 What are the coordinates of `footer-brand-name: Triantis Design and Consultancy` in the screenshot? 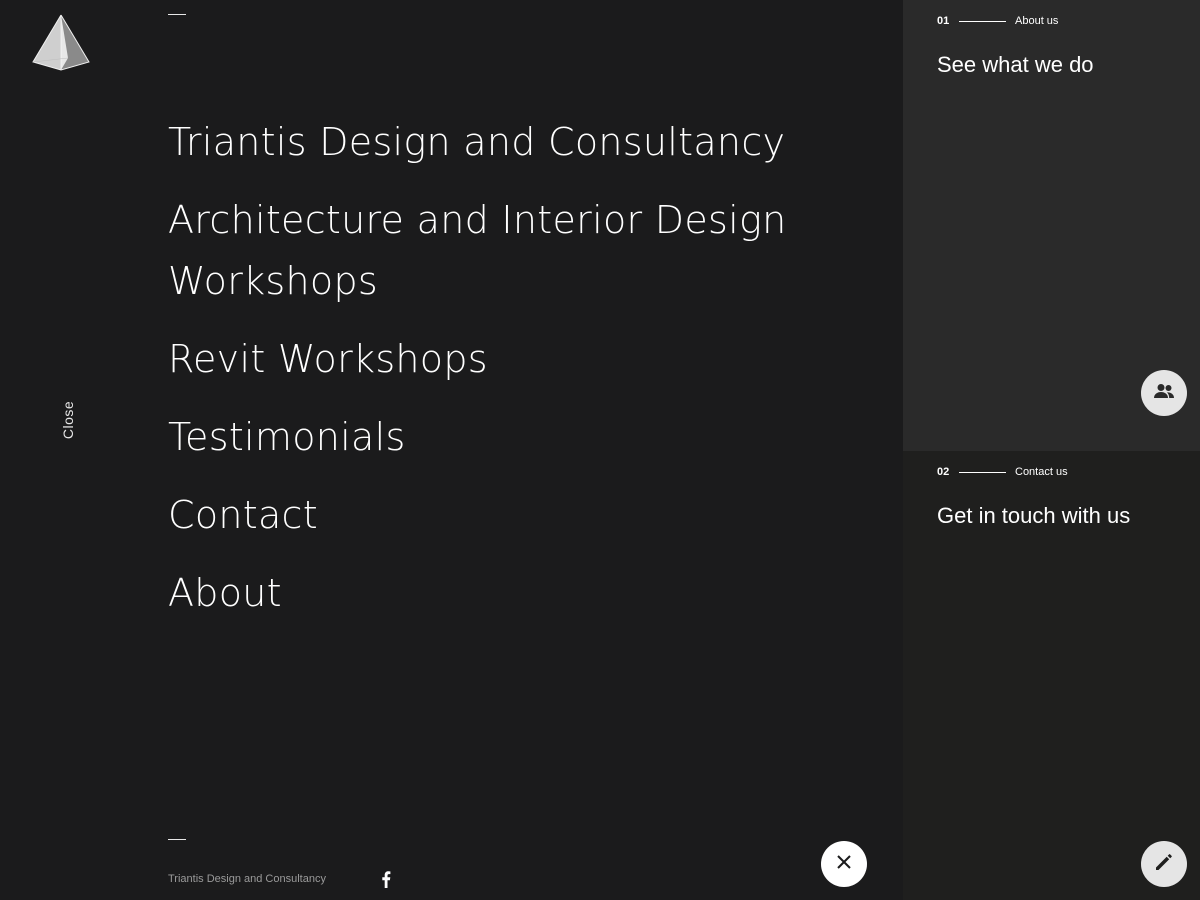 It's located at (247, 879).